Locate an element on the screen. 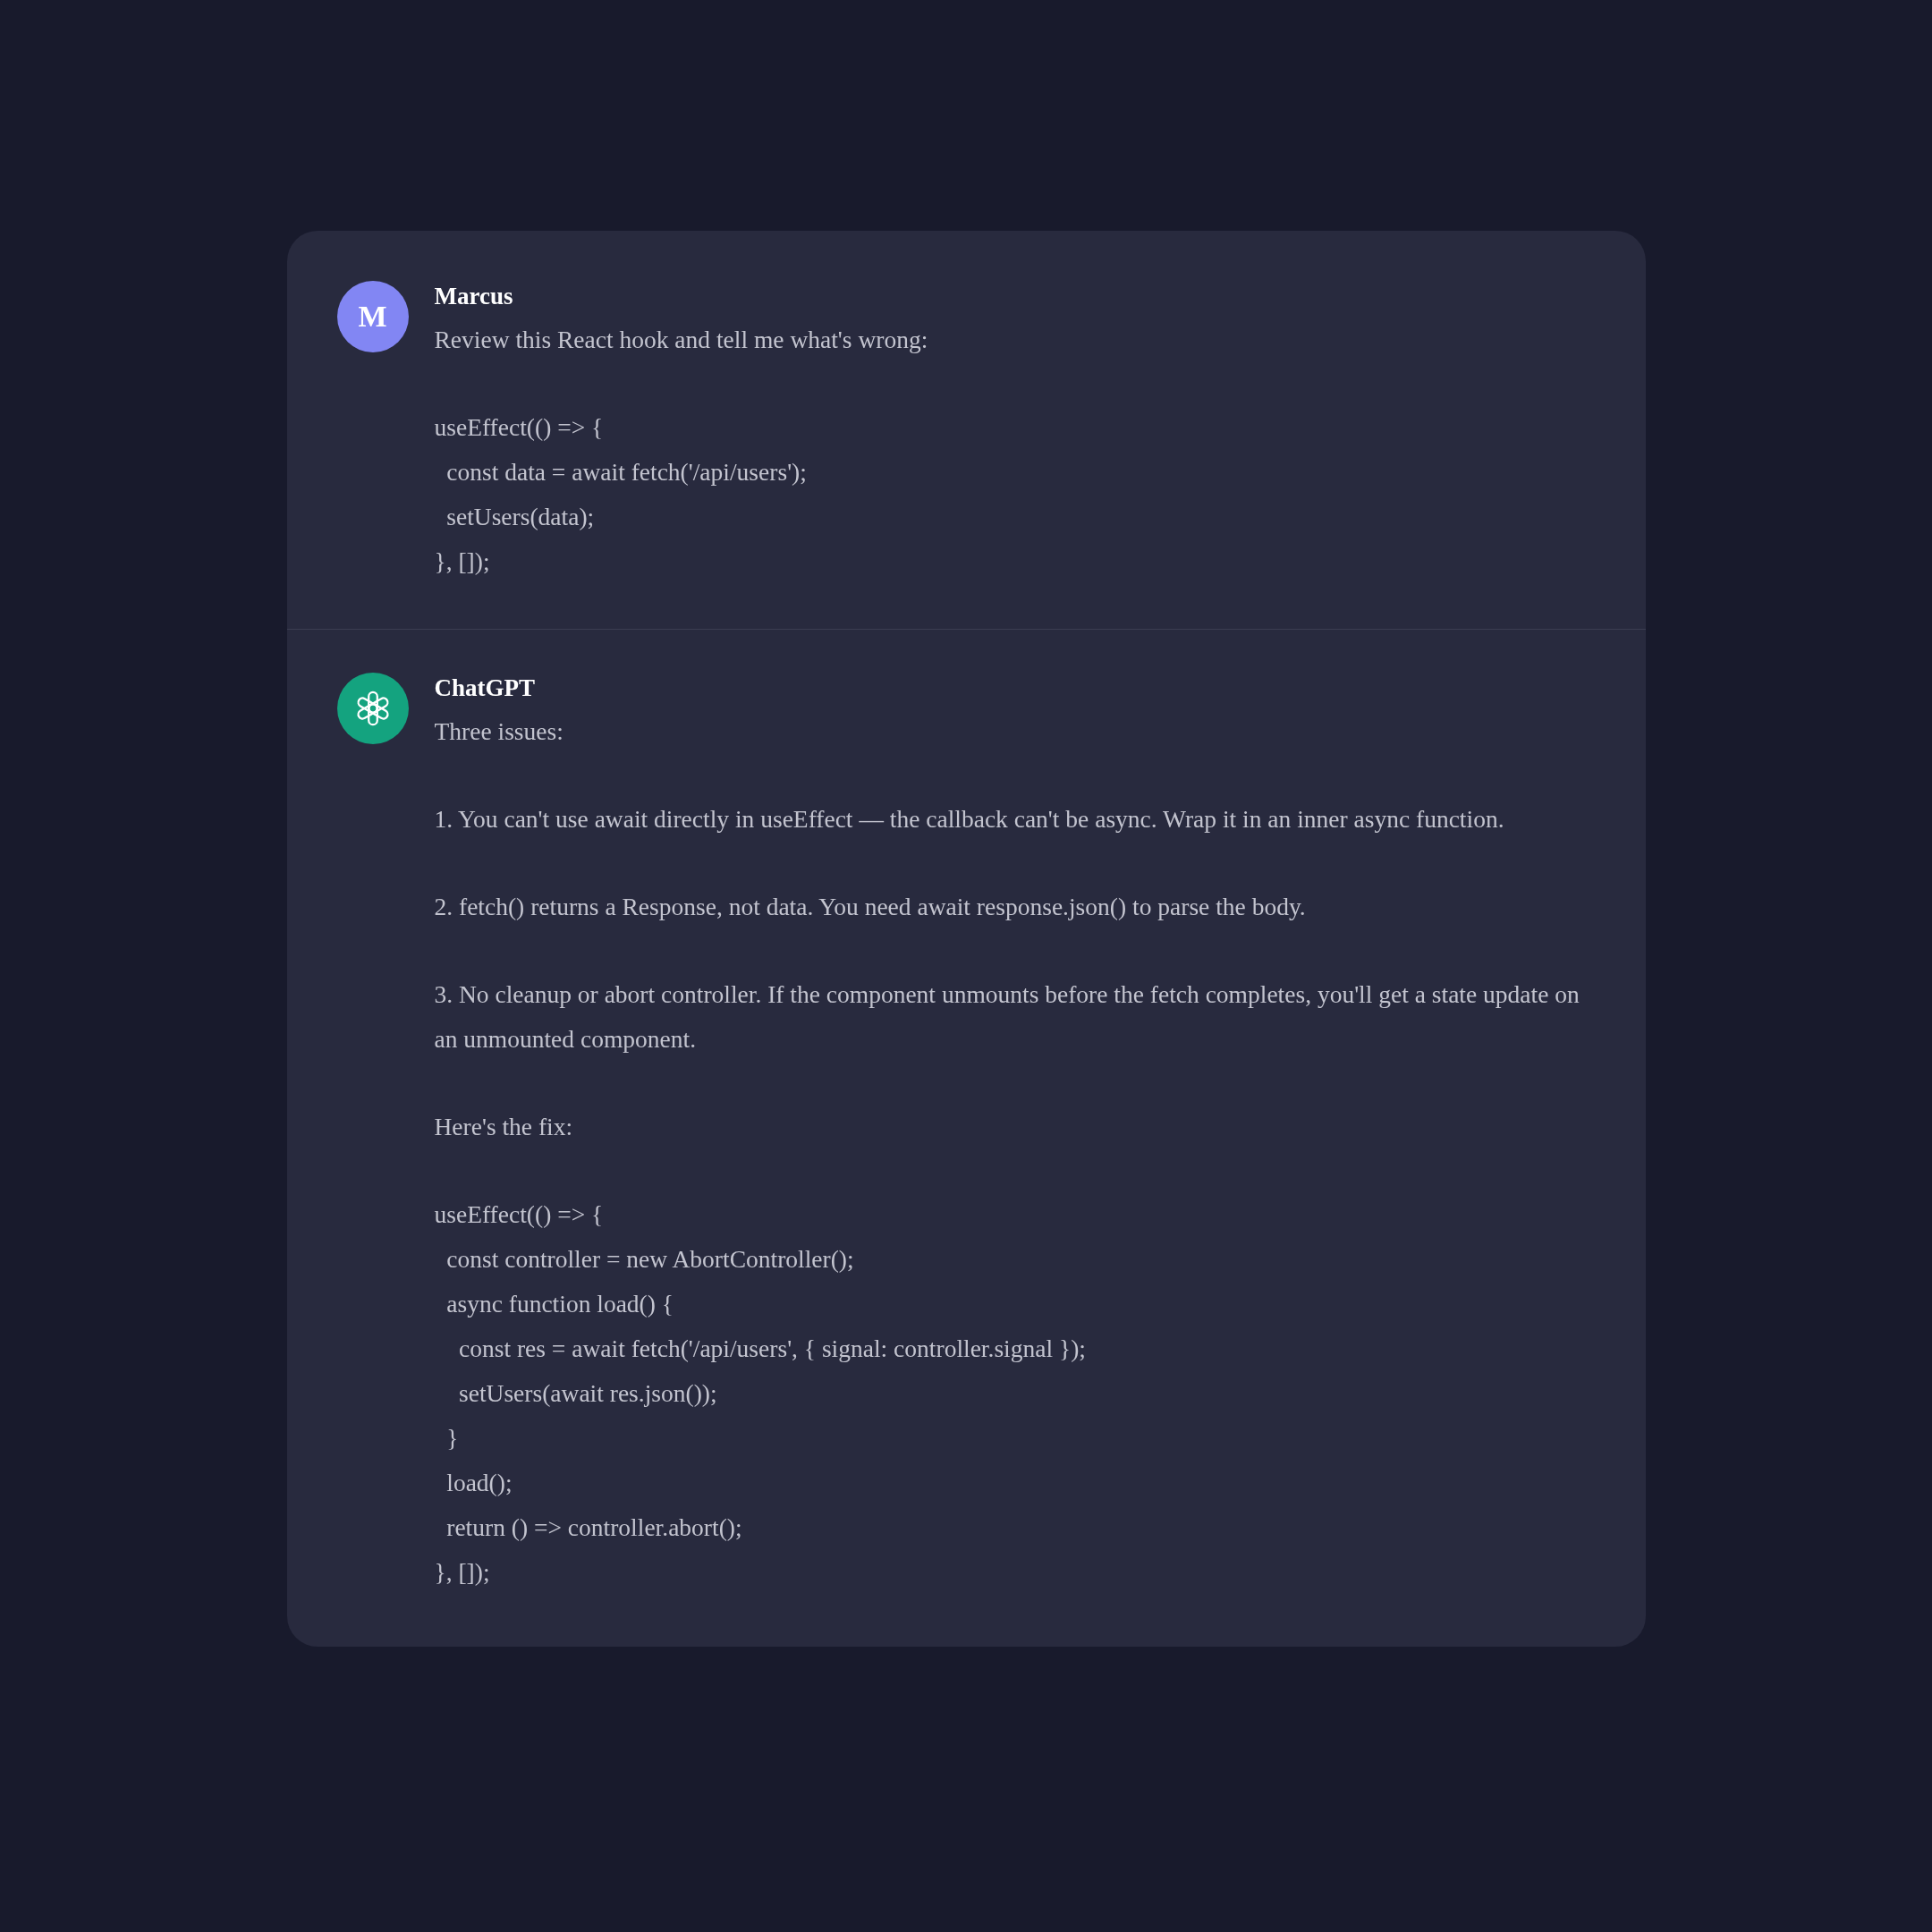  author-name: ChatGPT is located at coordinates (485, 688).